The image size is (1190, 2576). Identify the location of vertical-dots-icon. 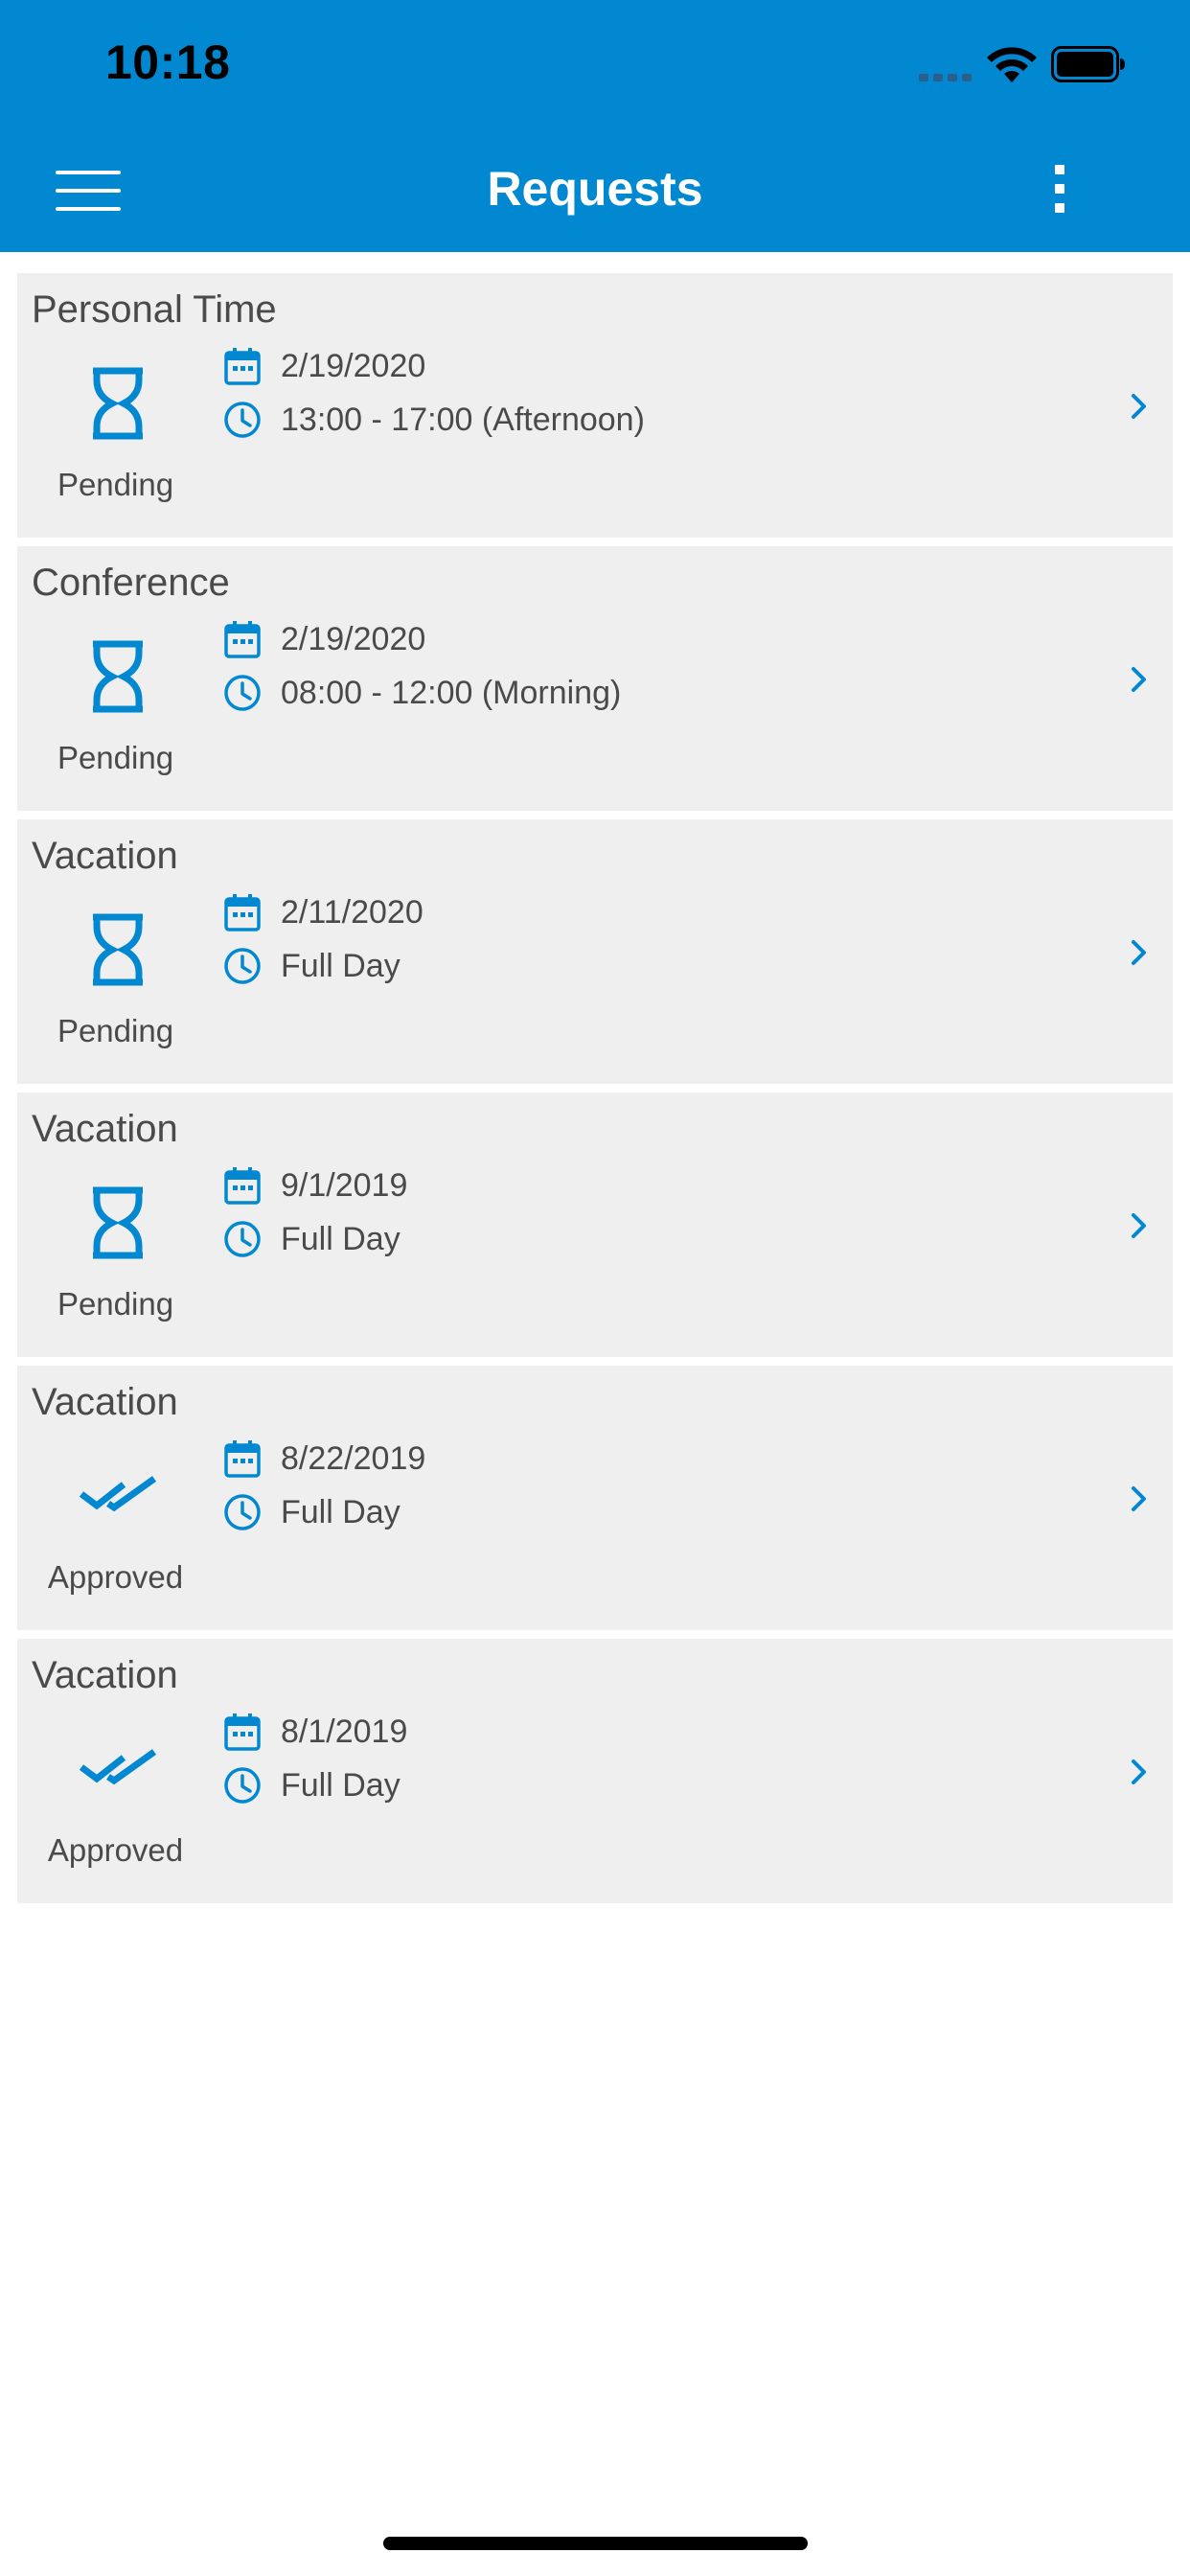
(1060, 189).